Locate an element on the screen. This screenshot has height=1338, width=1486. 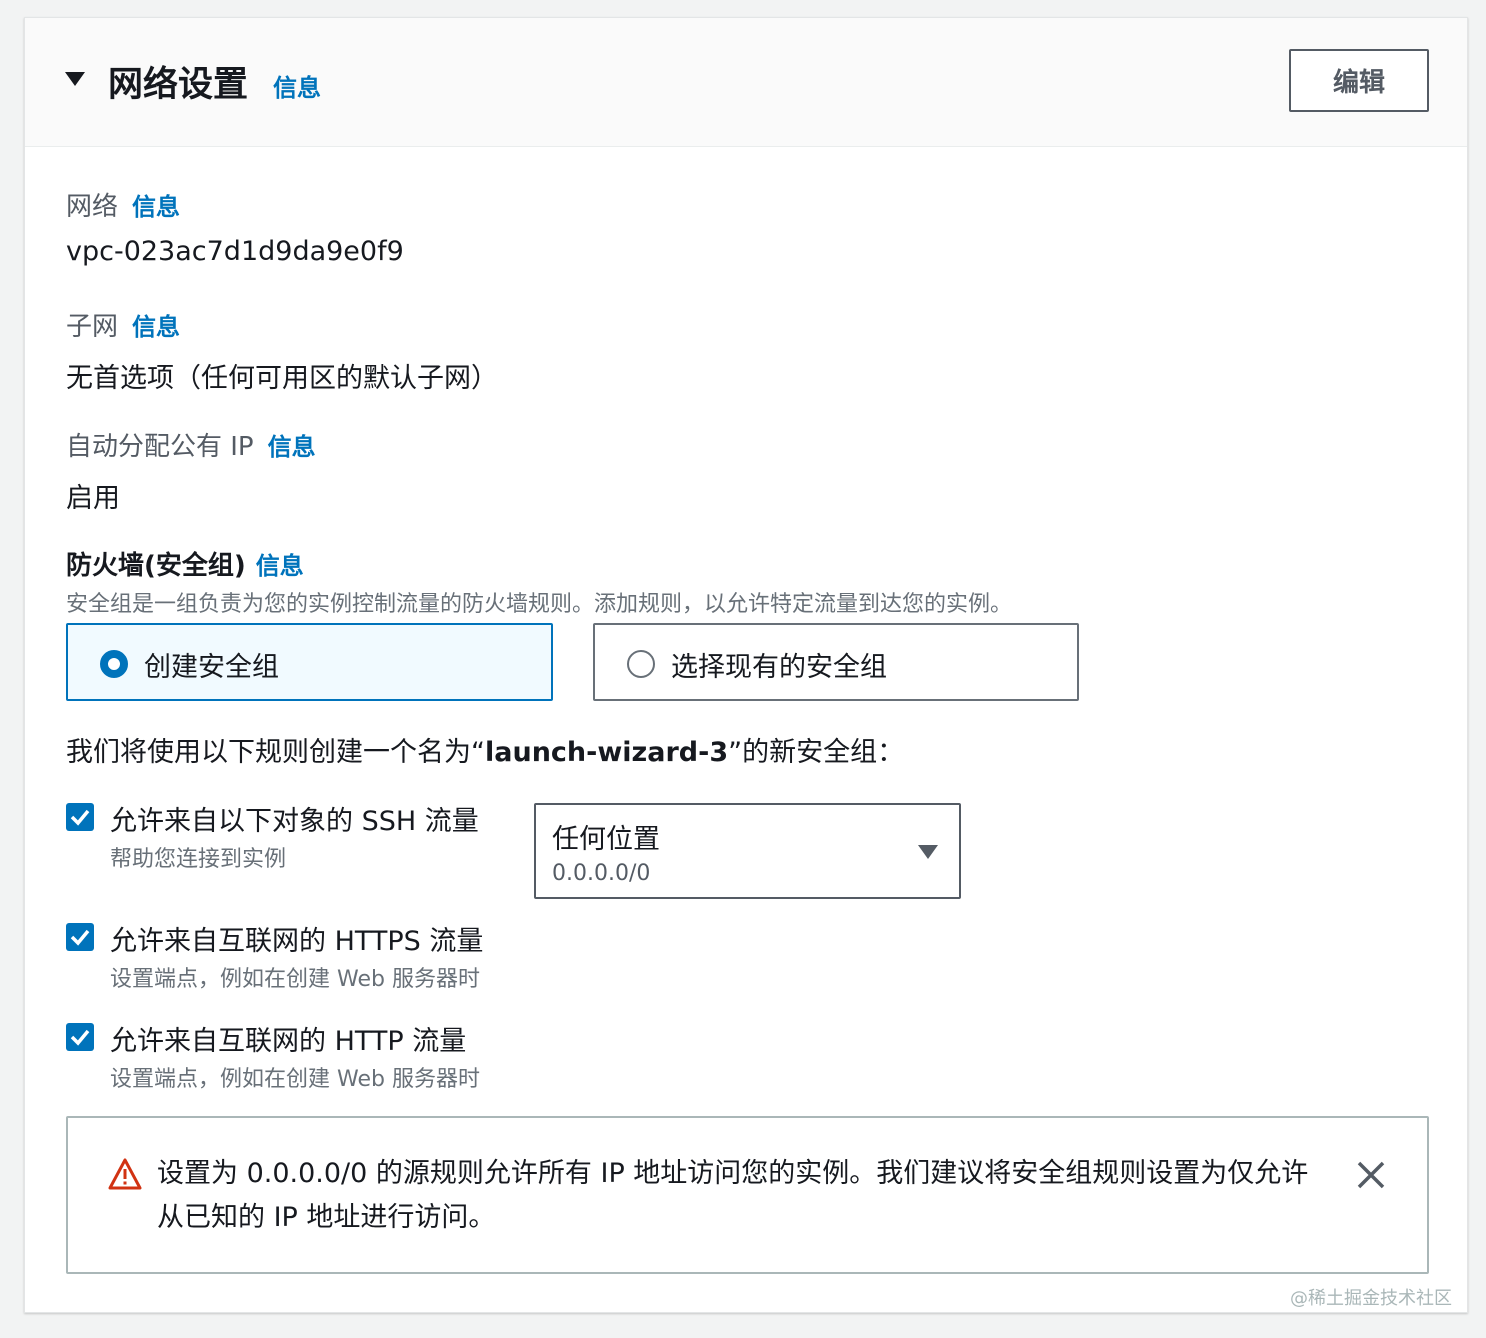
collapse-caret-icon is located at coordinates (75, 79).